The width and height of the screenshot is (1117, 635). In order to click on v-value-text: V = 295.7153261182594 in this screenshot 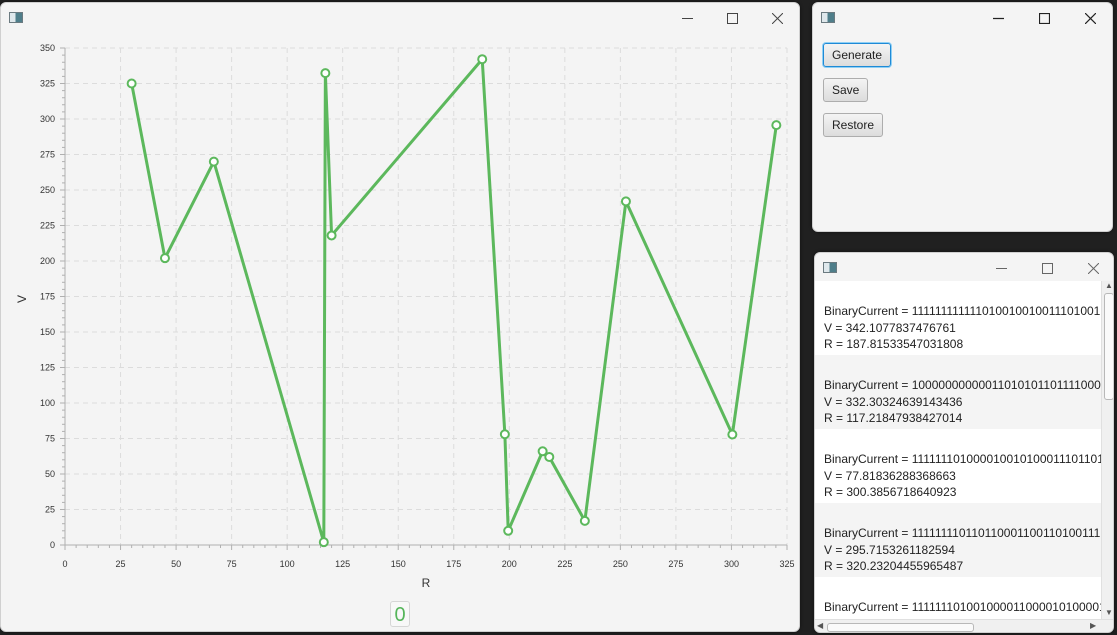, I will do `click(889, 549)`.